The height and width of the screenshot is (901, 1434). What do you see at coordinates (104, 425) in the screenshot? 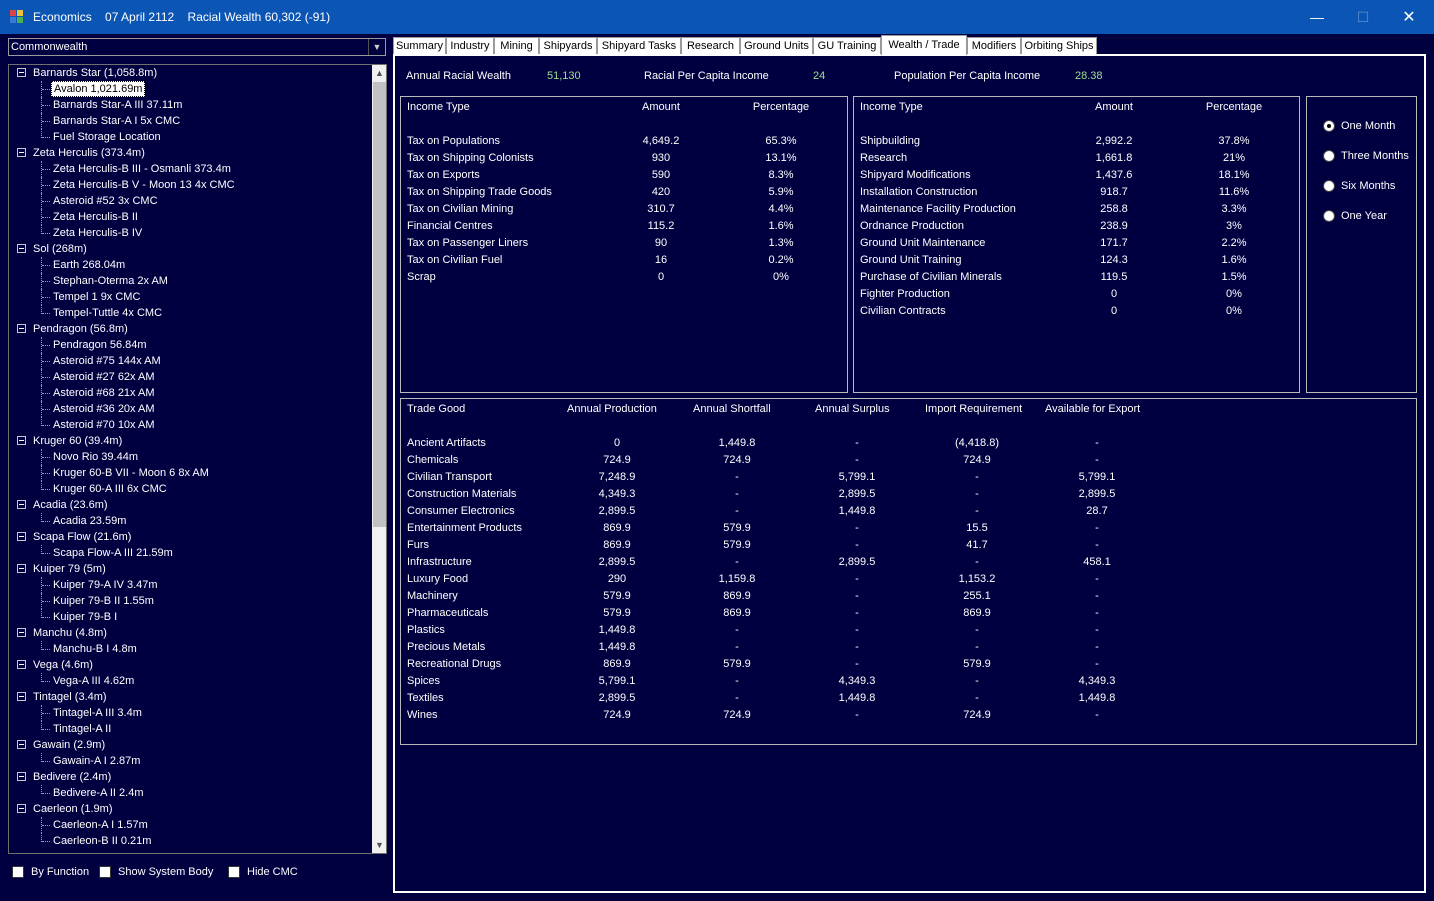
I see `tree-body-node: Asteroid #70 10x AM` at bounding box center [104, 425].